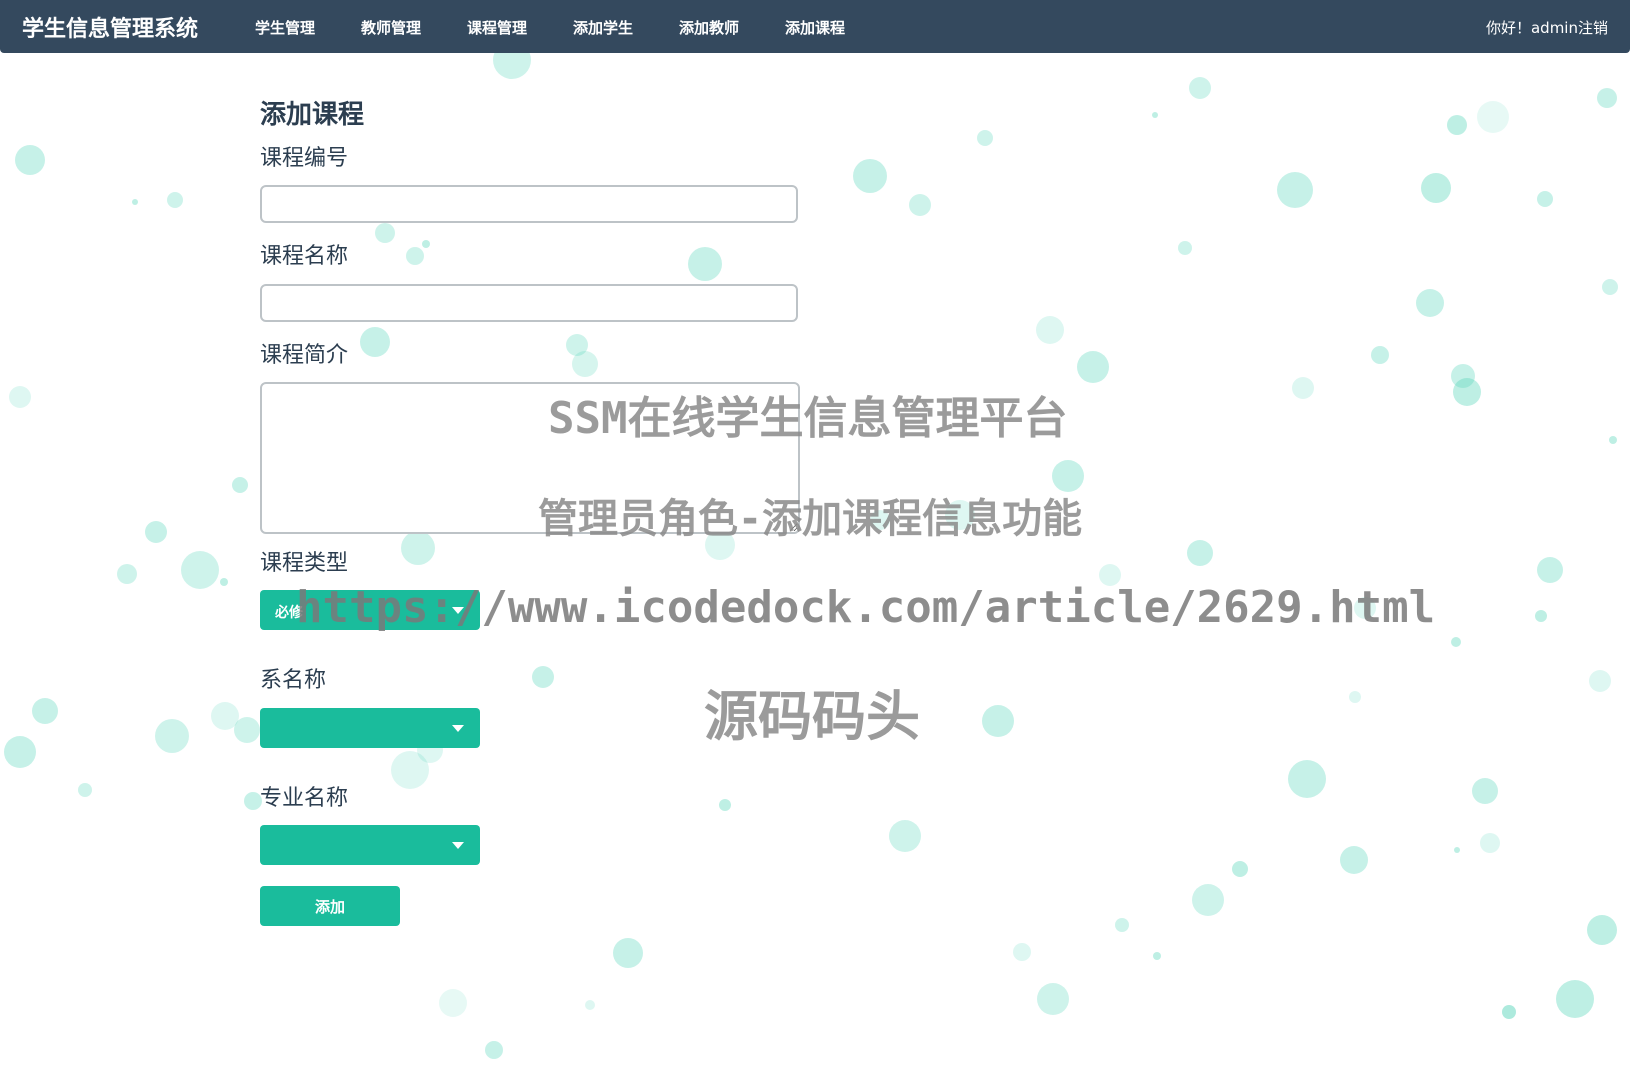 Image resolution: width=1630 pixels, height=1077 pixels. Describe the element at coordinates (1531, 28) in the screenshot. I see `user-greeting: 你好！admin` at that location.